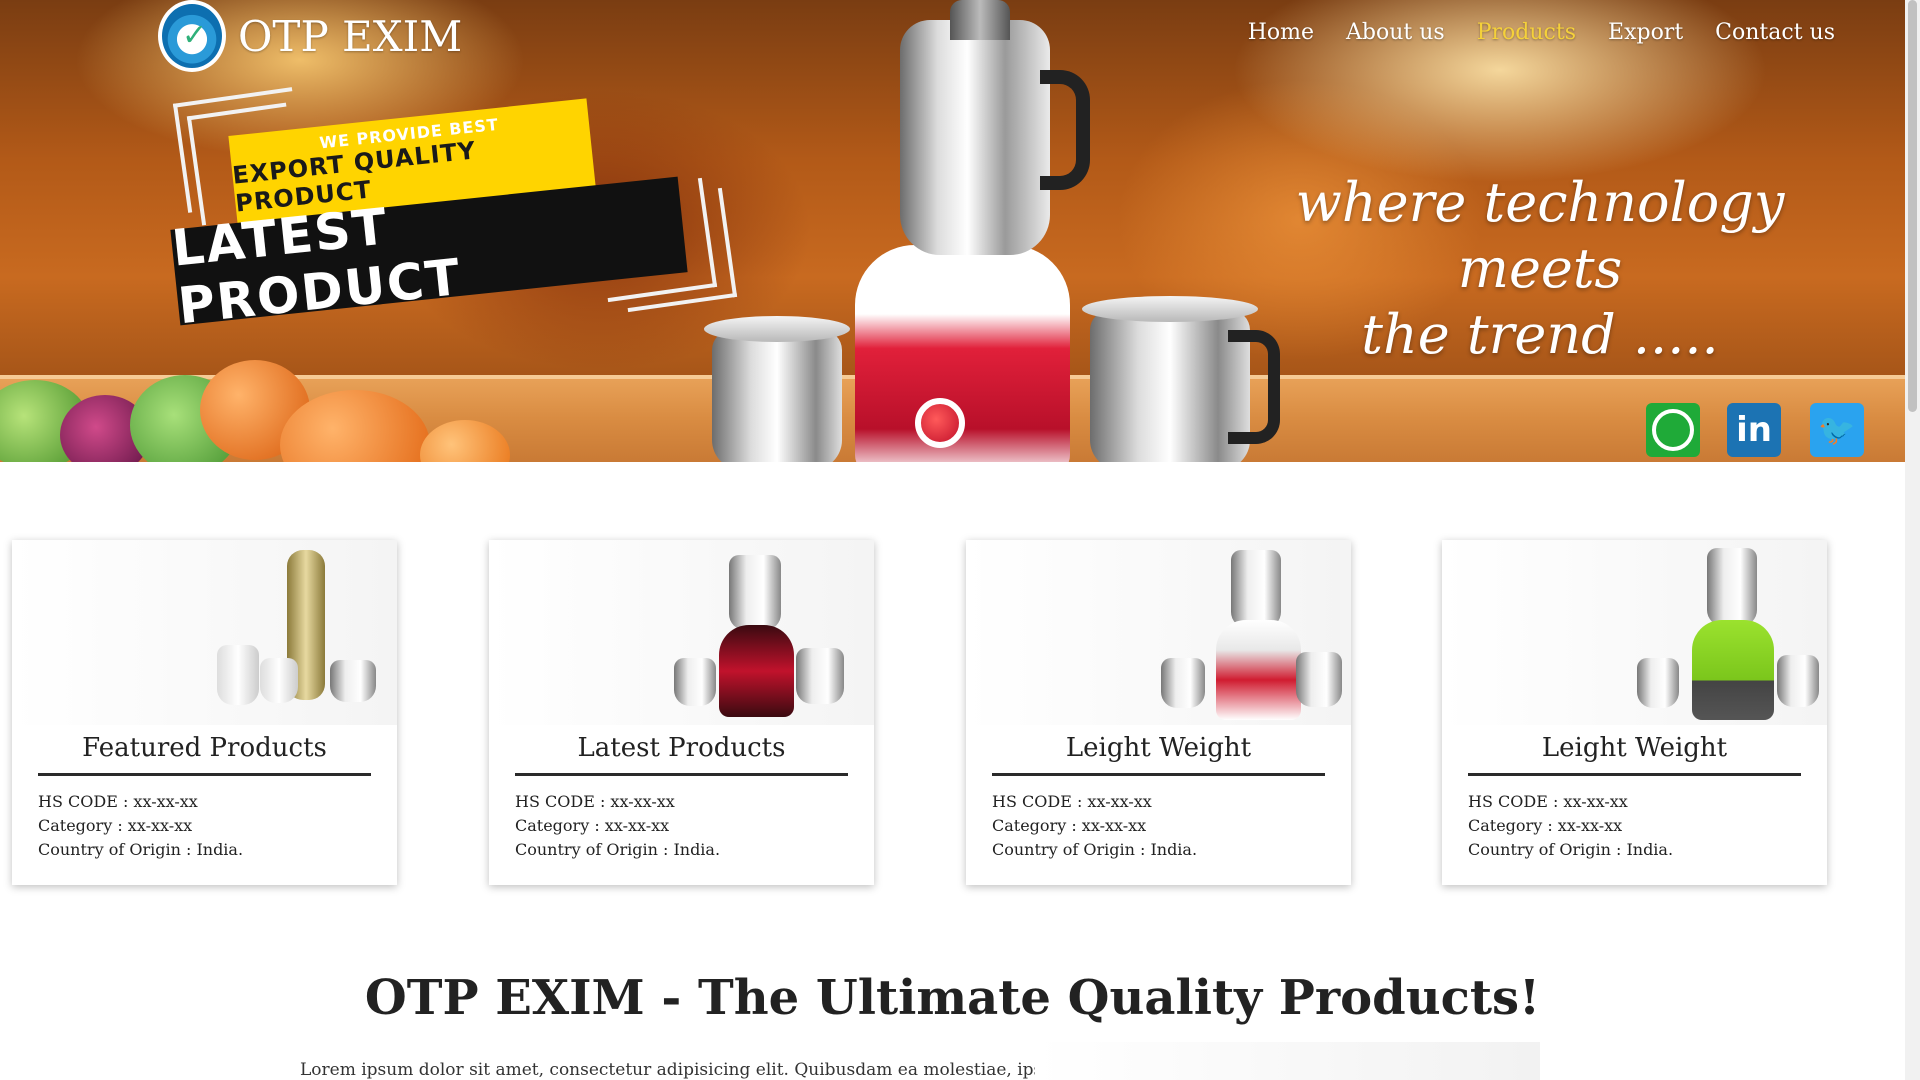  Describe the element at coordinates (1754, 430) in the screenshot. I see `linkedin-icon: in` at that location.